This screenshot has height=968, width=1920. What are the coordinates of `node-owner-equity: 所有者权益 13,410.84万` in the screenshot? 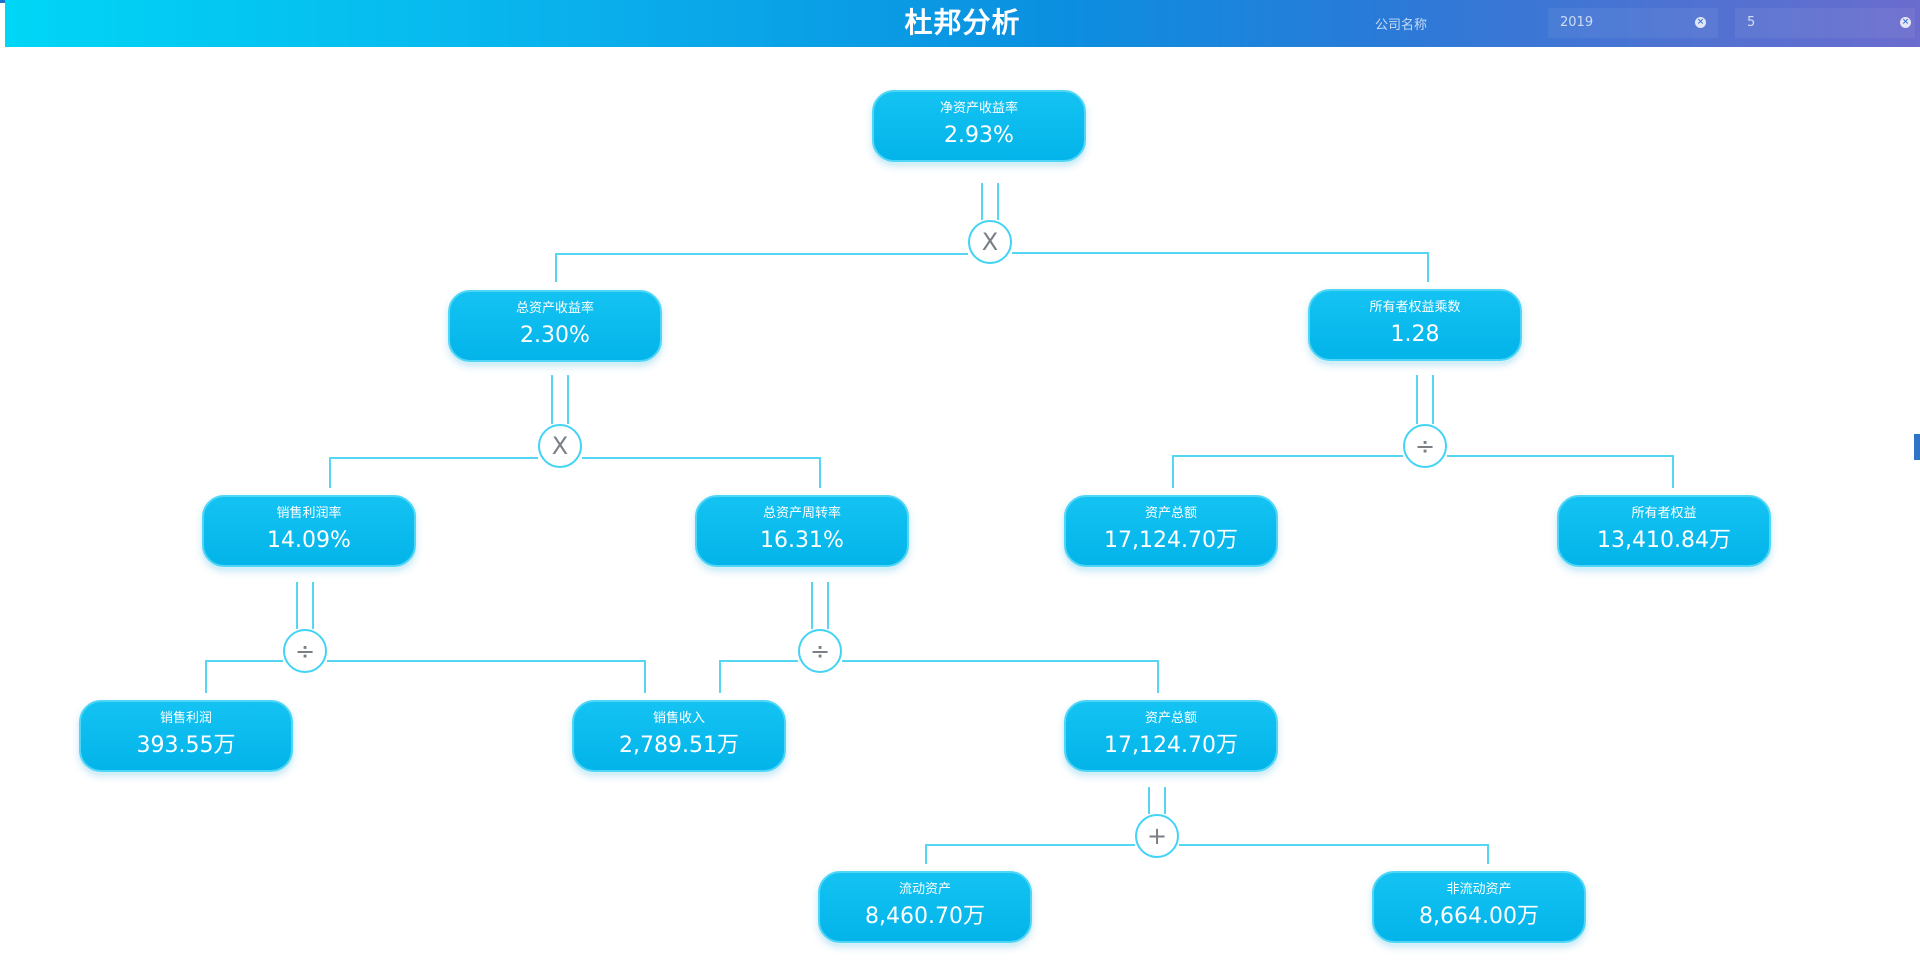 It's located at (1664, 531).